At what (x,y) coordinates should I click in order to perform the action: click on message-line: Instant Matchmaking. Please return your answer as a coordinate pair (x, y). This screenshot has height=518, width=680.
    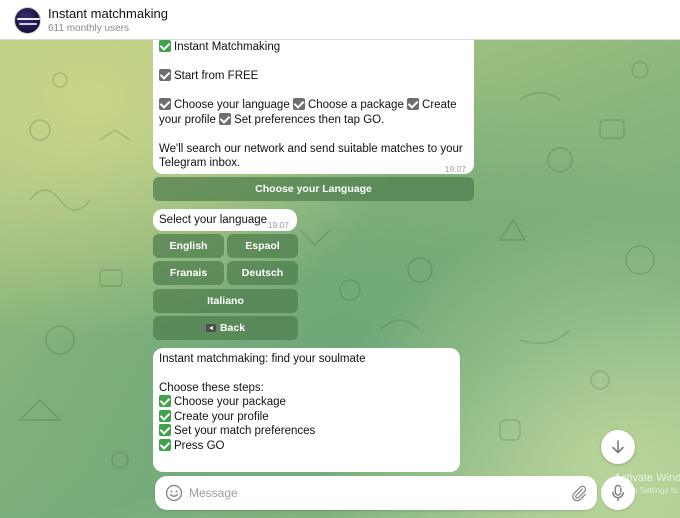
    Looking at the image, I should click on (219, 47).